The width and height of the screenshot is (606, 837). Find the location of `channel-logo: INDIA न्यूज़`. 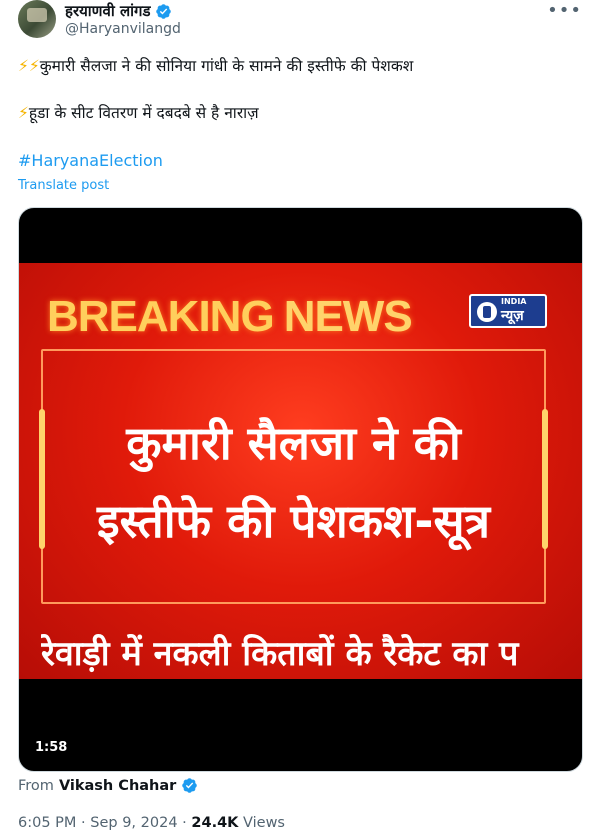

channel-logo: INDIA न्यूज़ is located at coordinates (508, 311).